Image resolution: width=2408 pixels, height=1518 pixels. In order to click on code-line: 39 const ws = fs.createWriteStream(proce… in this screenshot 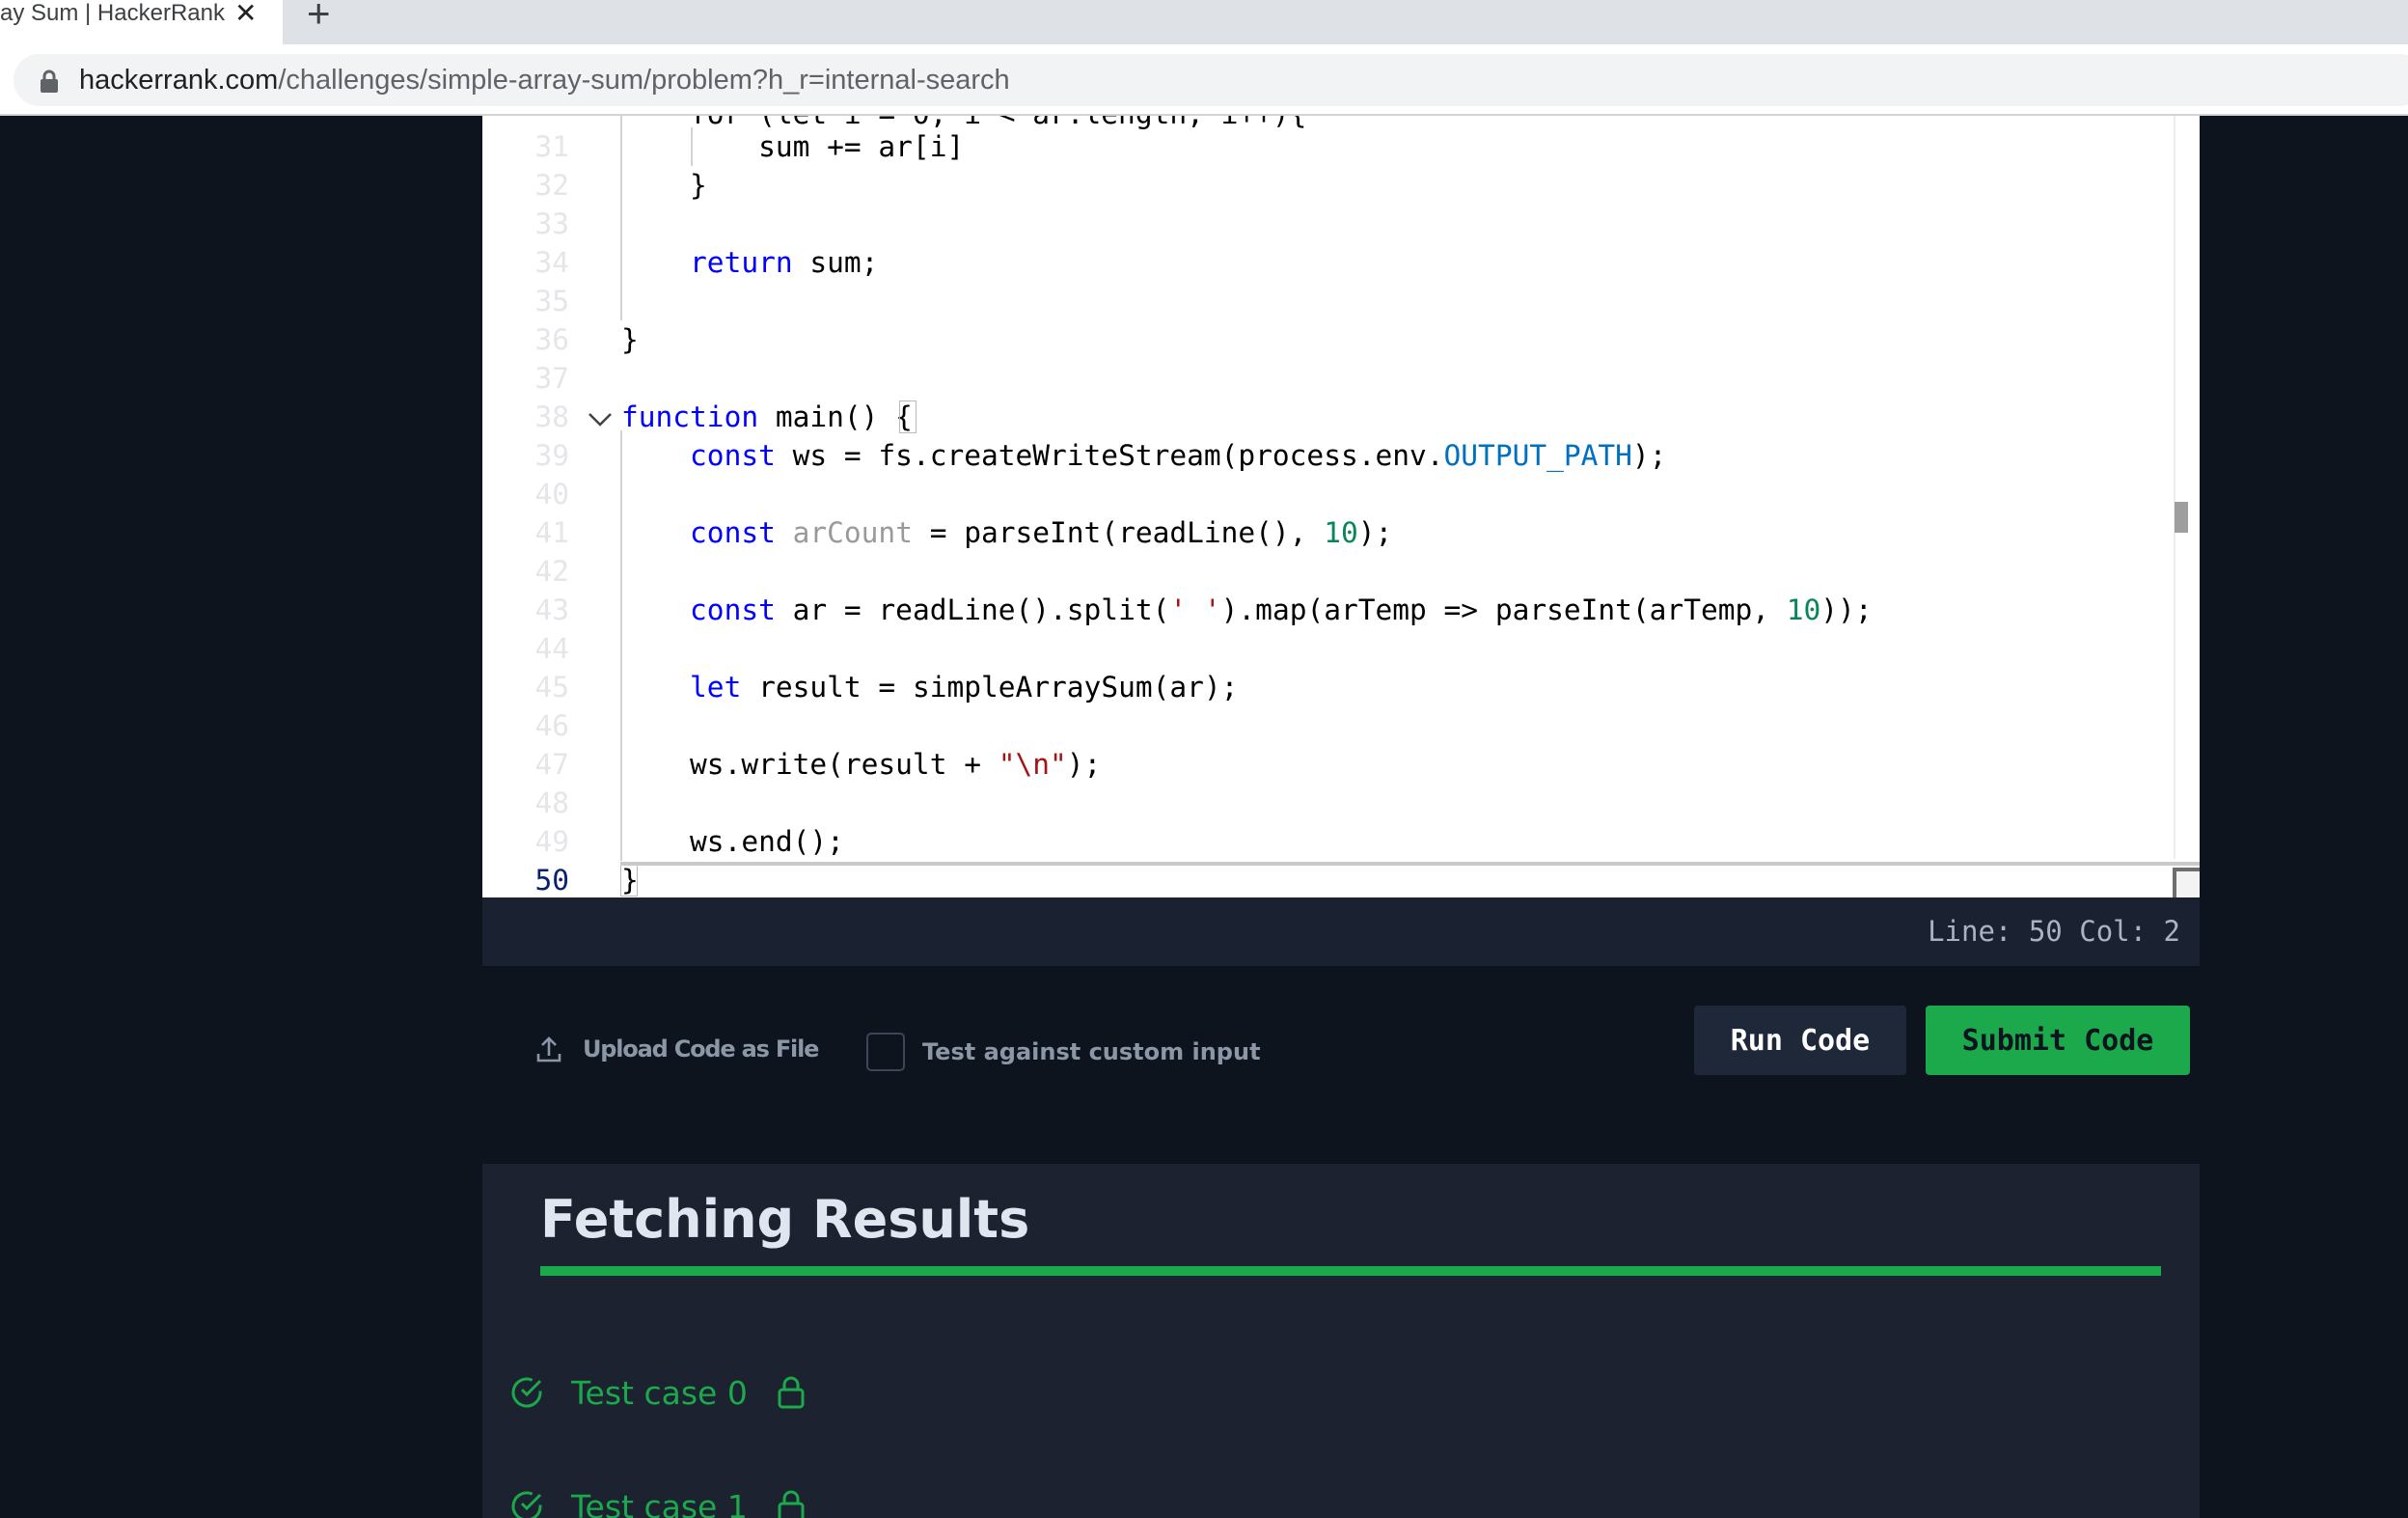, I will do `click(1341, 455)`.